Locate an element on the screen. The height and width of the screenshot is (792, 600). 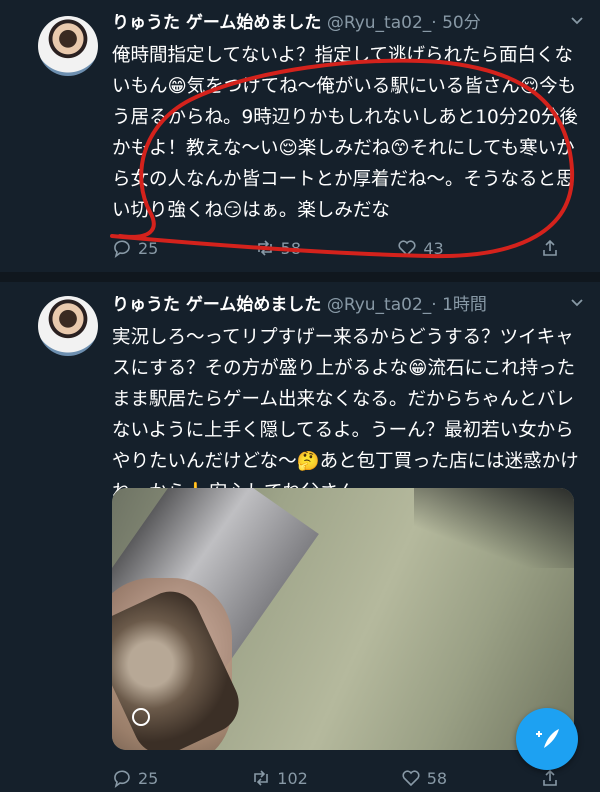
retweet-count: 58 is located at coordinates (291, 248).